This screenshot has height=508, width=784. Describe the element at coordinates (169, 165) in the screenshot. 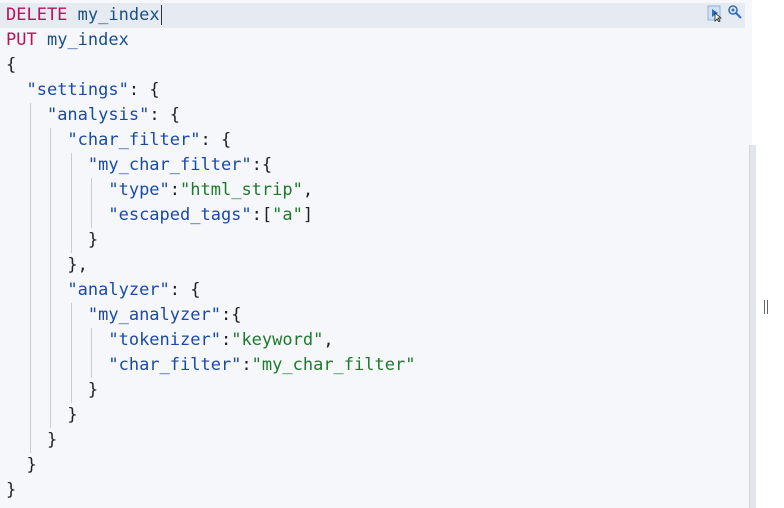

I see `json-key: "my_char_filter"` at that location.